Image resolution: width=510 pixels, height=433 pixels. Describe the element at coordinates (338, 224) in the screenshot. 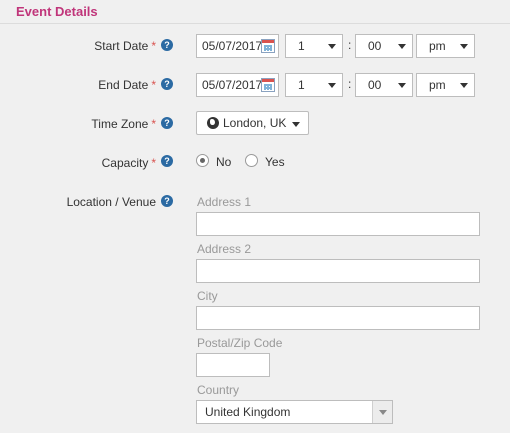

I see `address1-input` at that location.